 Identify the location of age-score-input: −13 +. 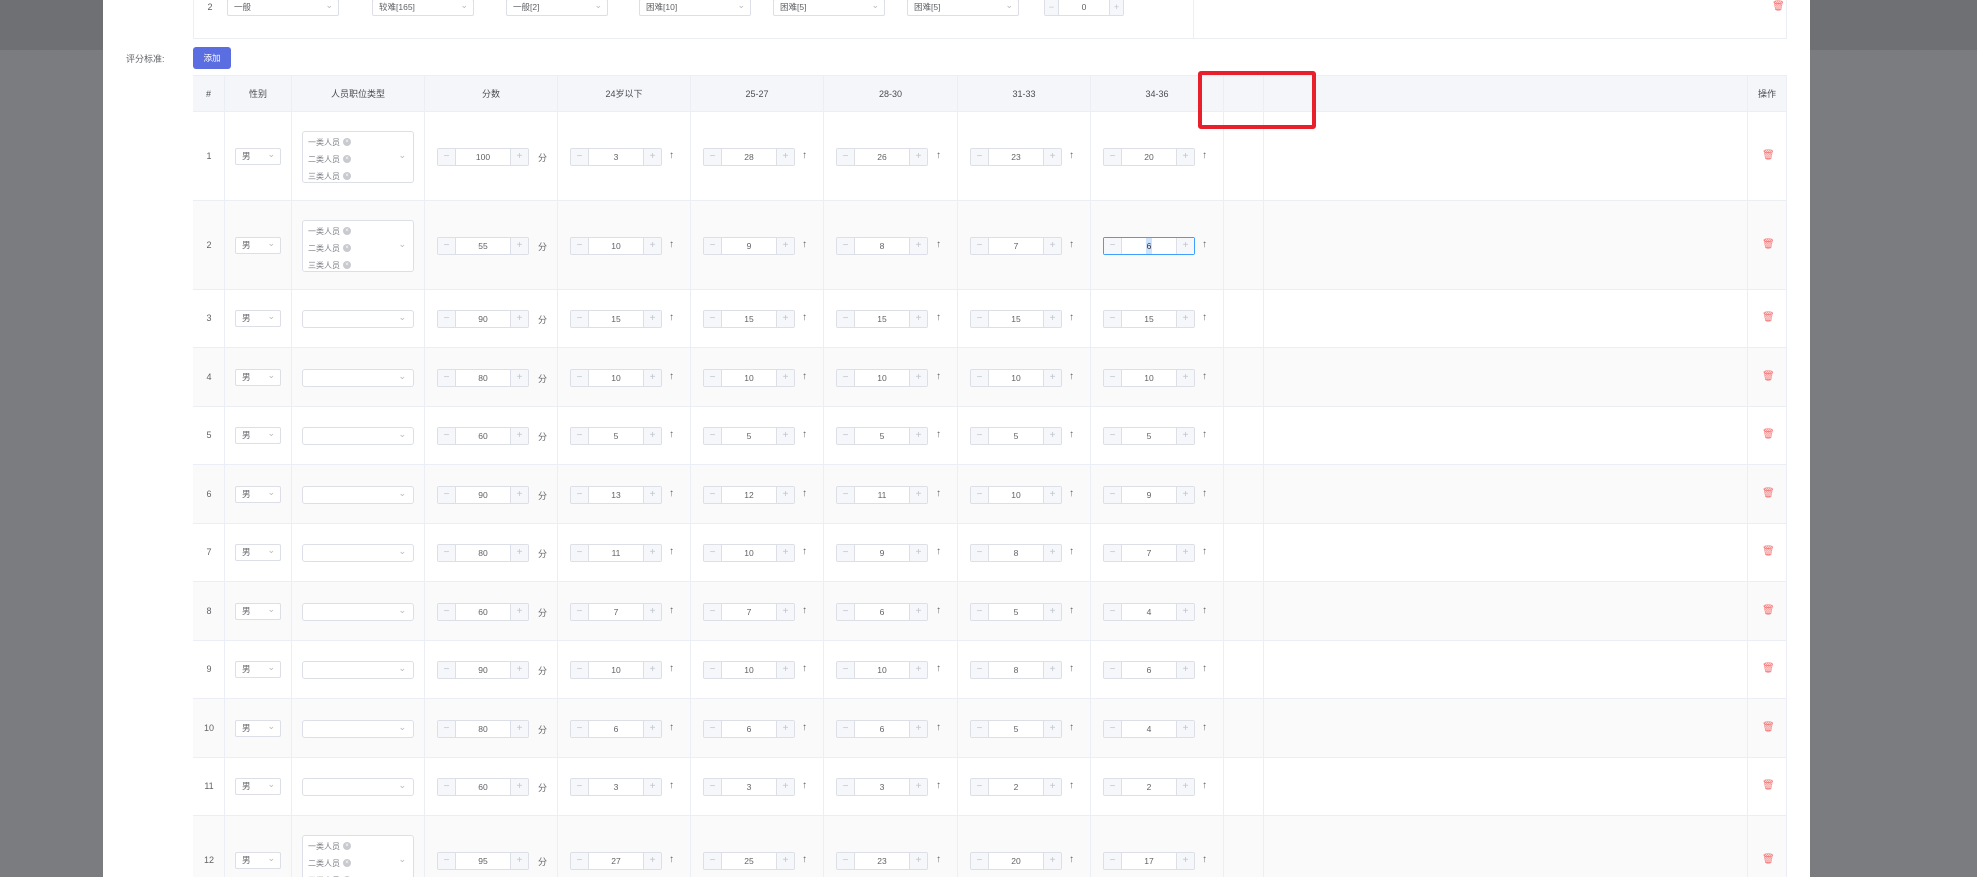
(616, 494).